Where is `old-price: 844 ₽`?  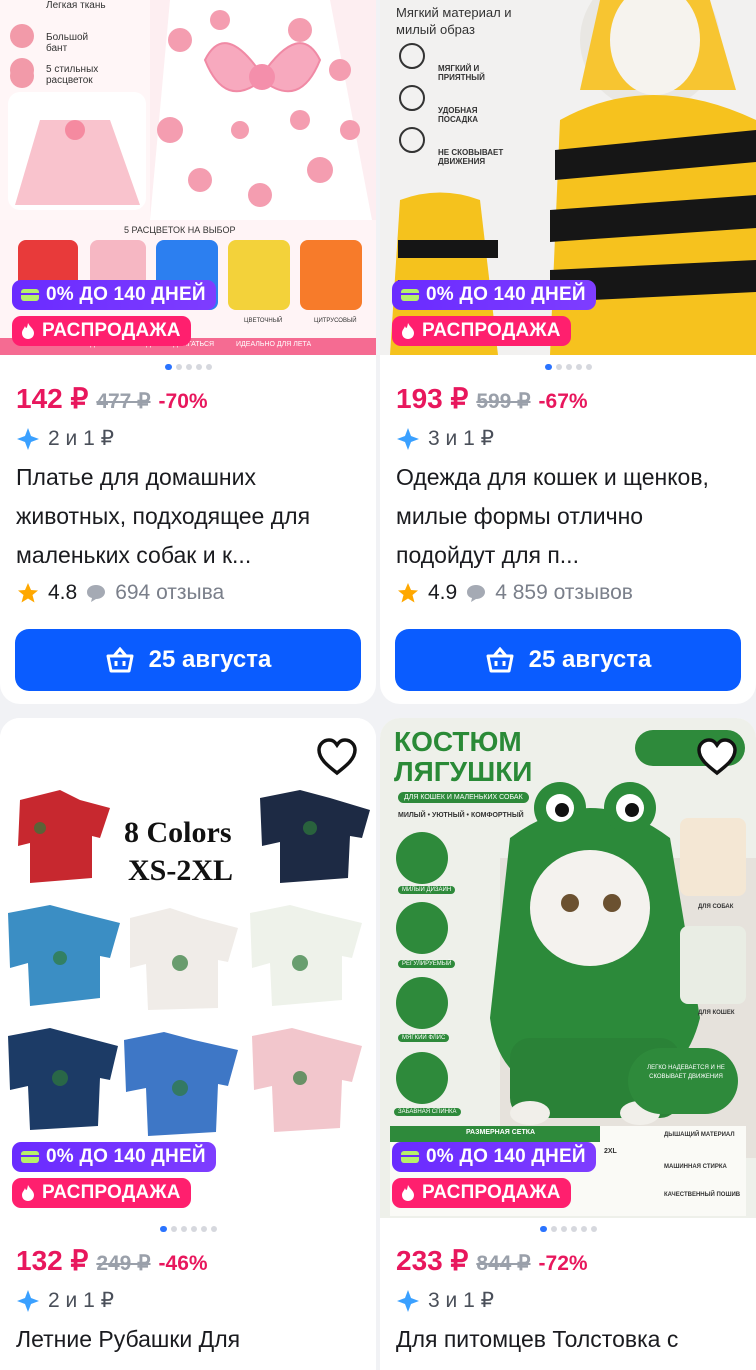
old-price: 844 ₽ is located at coordinates (503, 1263).